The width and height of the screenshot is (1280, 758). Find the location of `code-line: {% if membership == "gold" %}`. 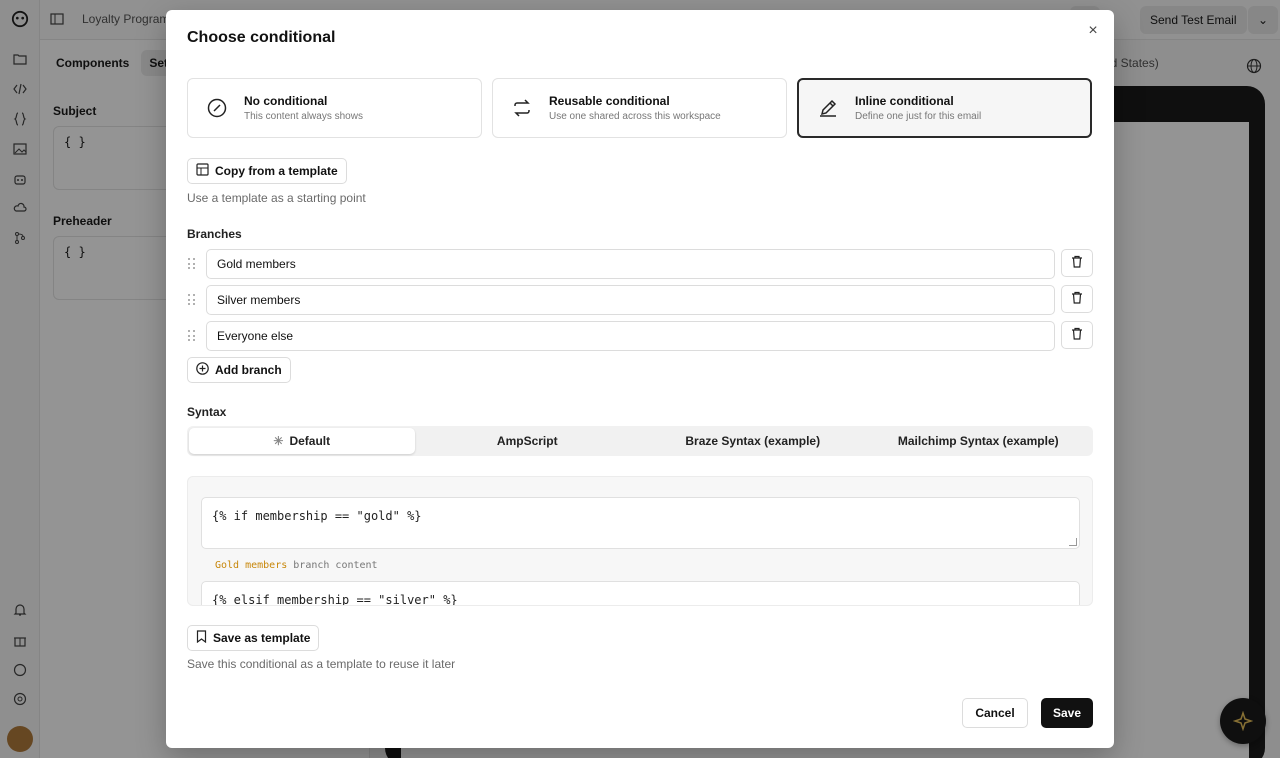

code-line: {% if membership == "gold" %} is located at coordinates (317, 516).